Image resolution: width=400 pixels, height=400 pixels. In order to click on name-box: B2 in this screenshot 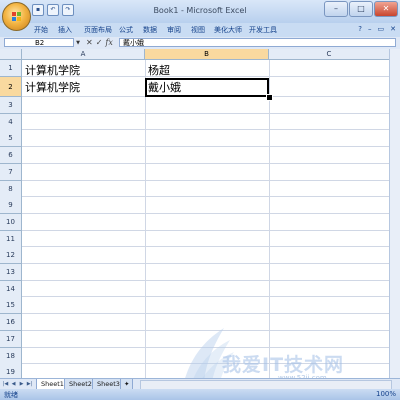, I will do `click(39, 42)`.